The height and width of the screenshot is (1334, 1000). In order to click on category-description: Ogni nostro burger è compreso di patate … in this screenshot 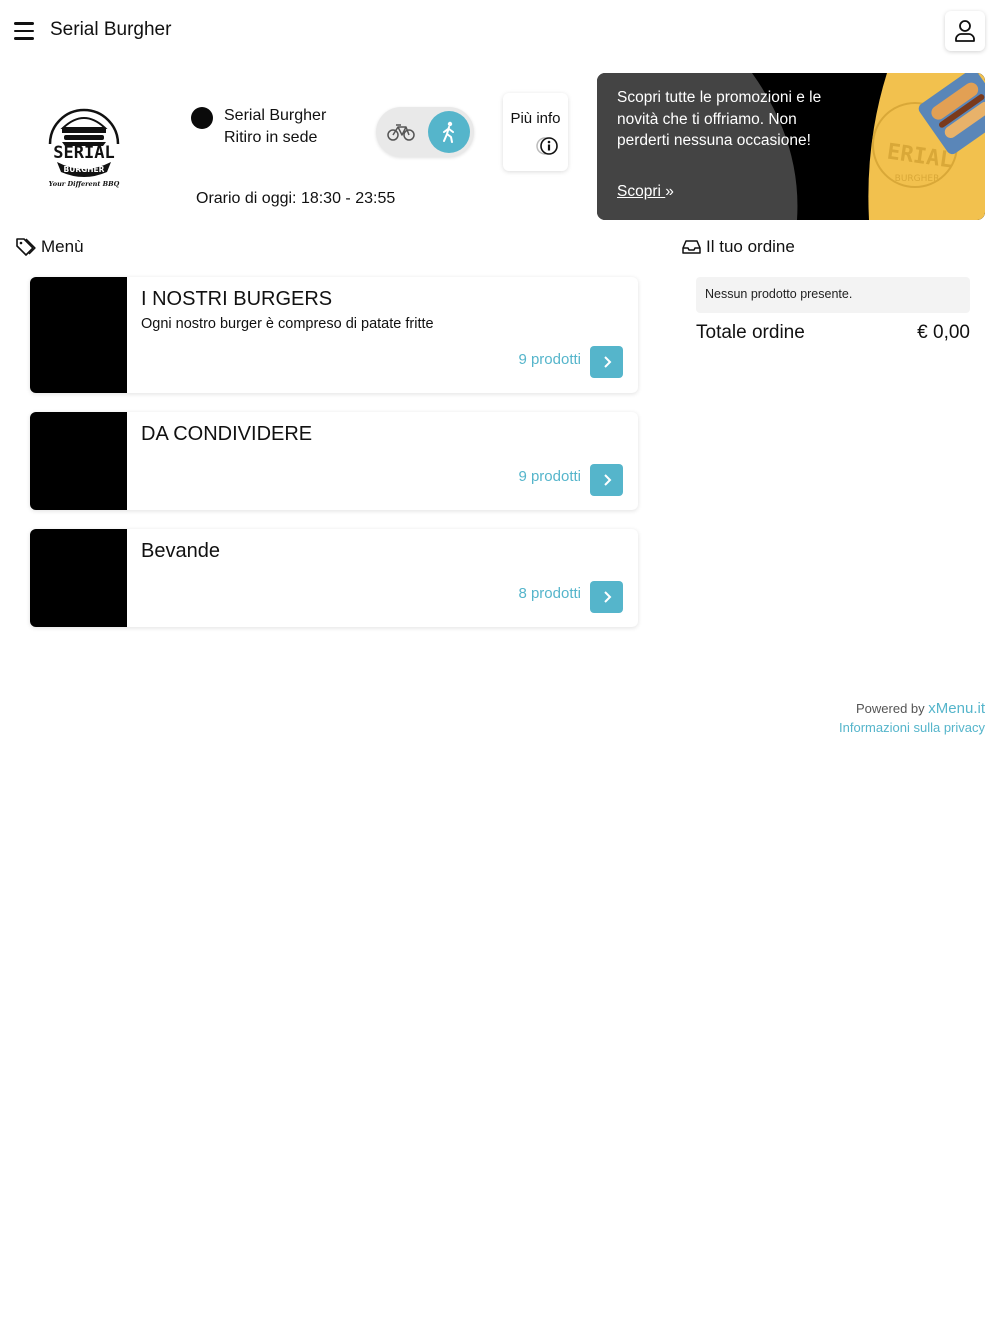, I will do `click(287, 324)`.